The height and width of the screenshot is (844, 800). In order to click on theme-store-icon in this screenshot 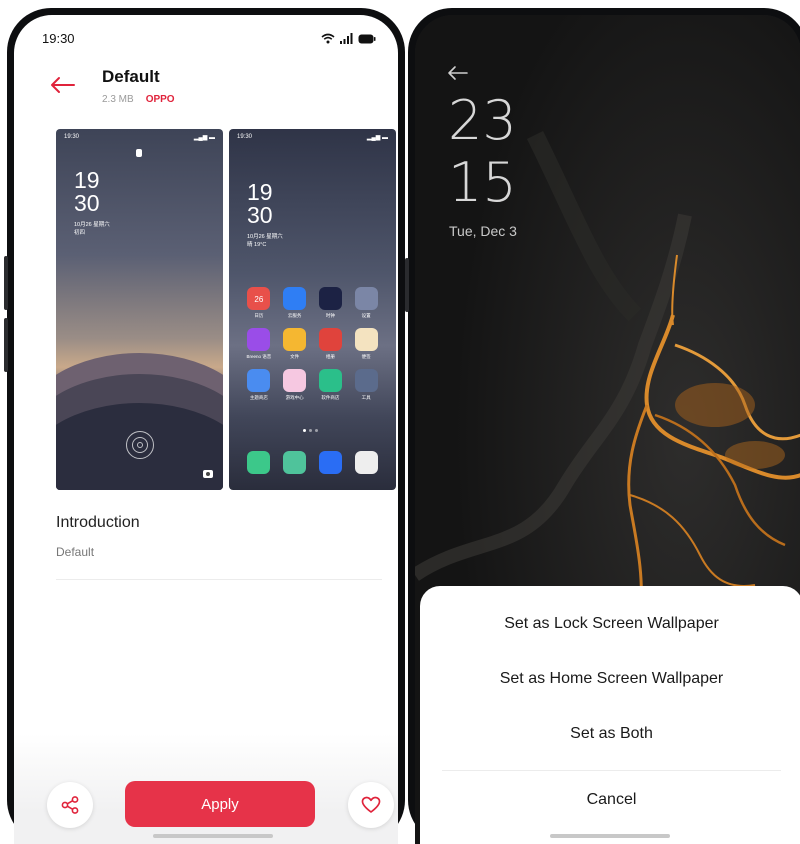, I will do `click(259, 380)`.